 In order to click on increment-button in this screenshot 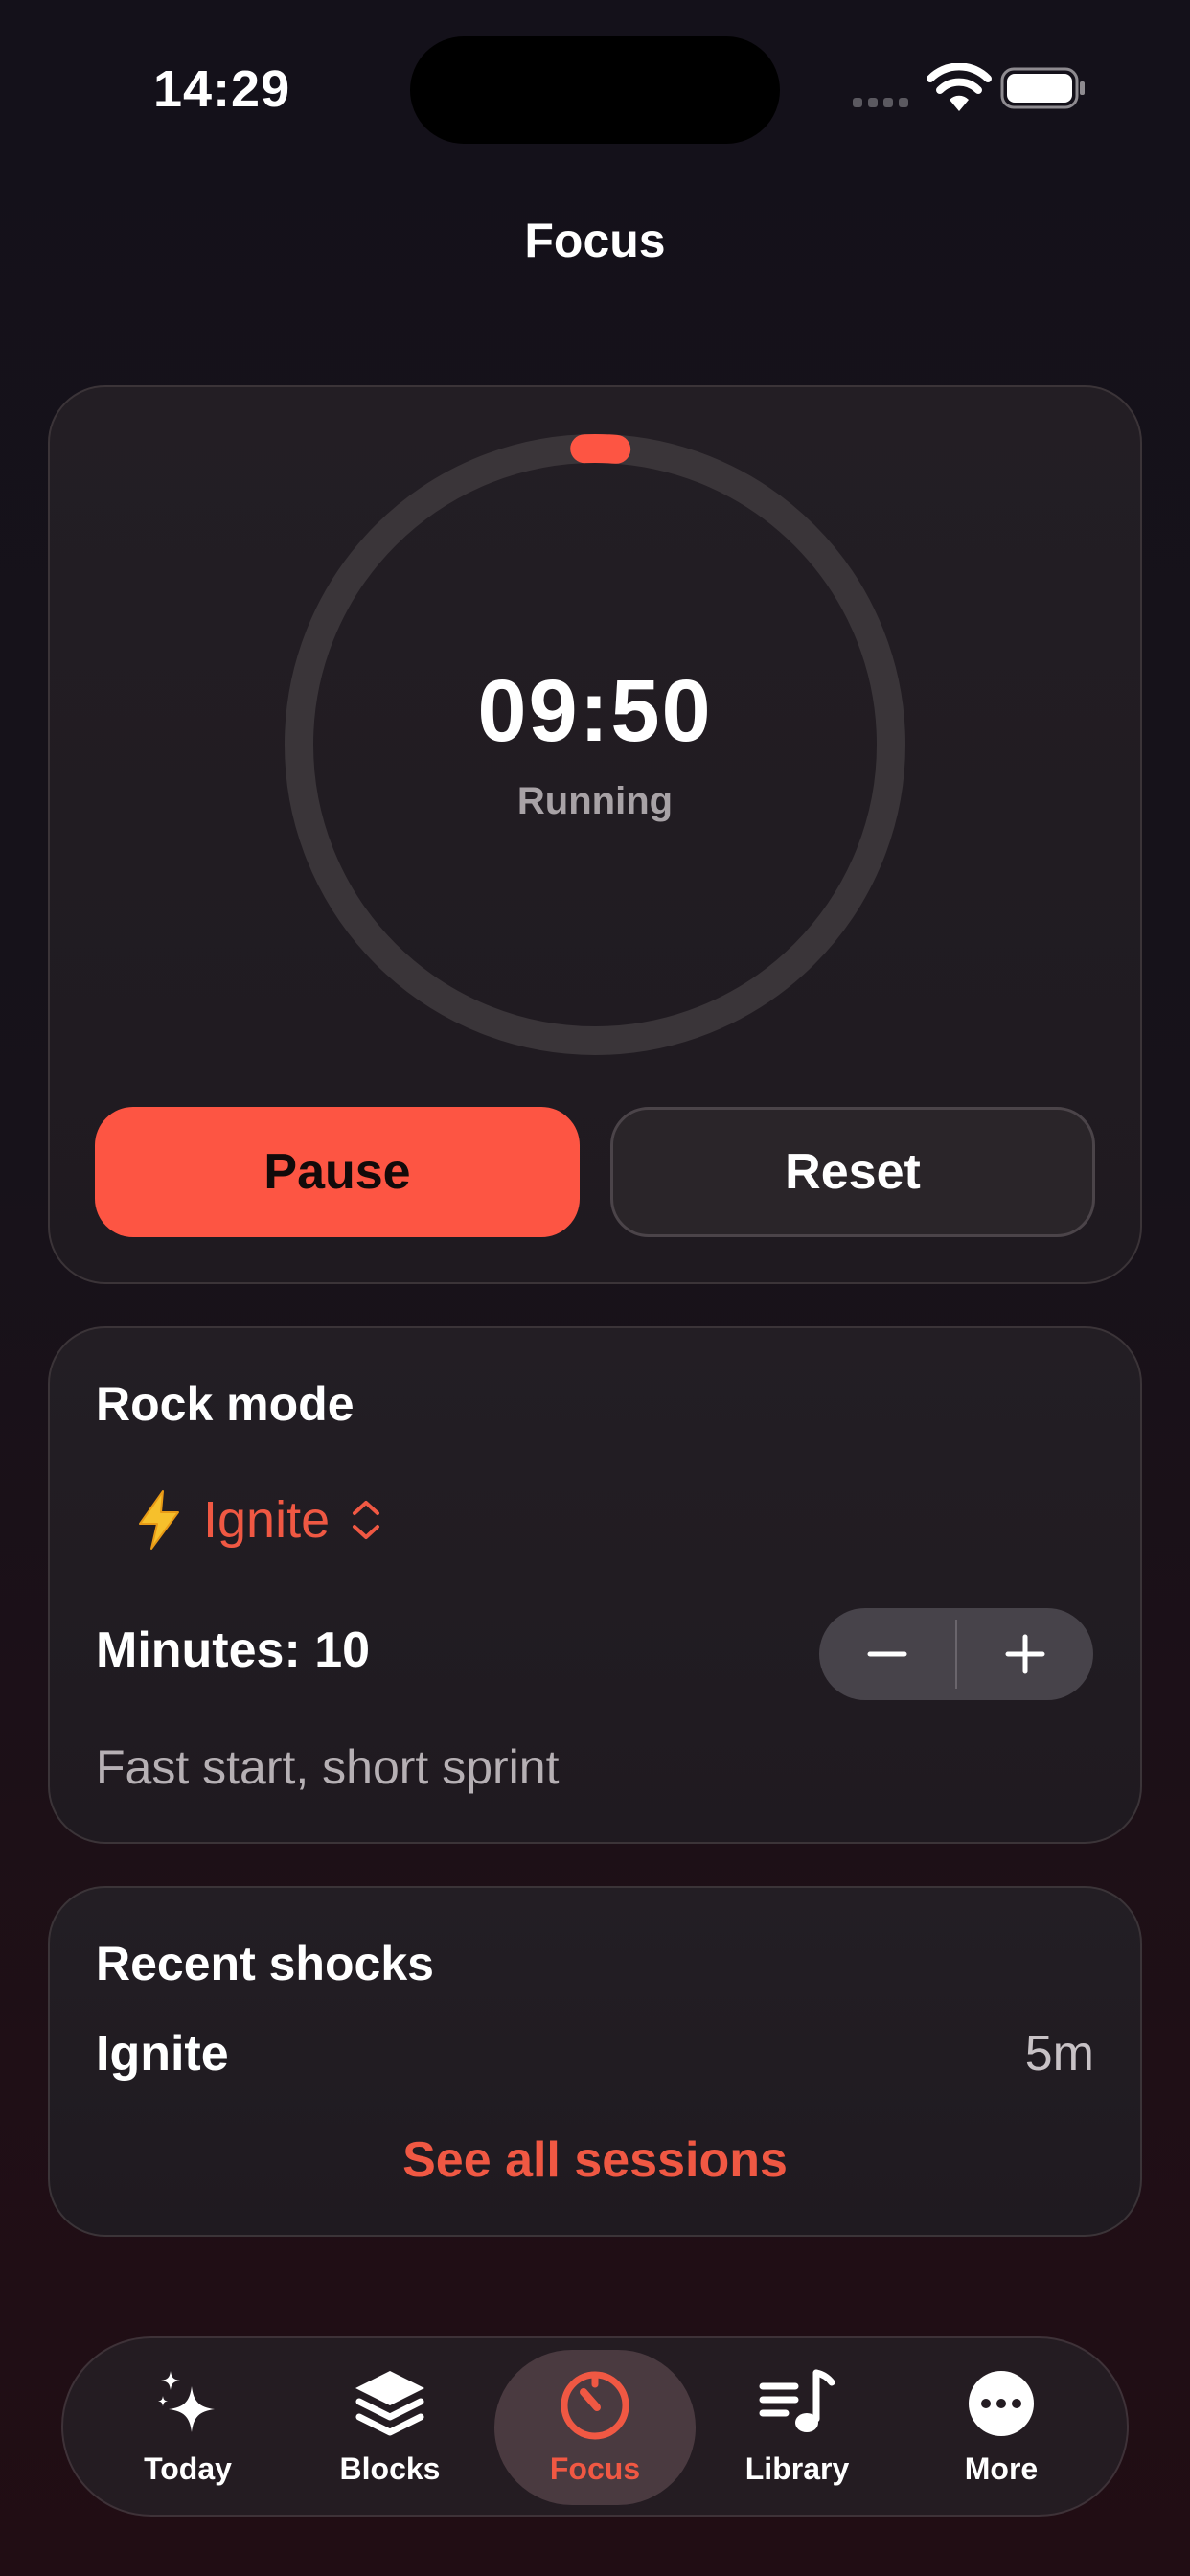, I will do `click(1025, 1654)`.